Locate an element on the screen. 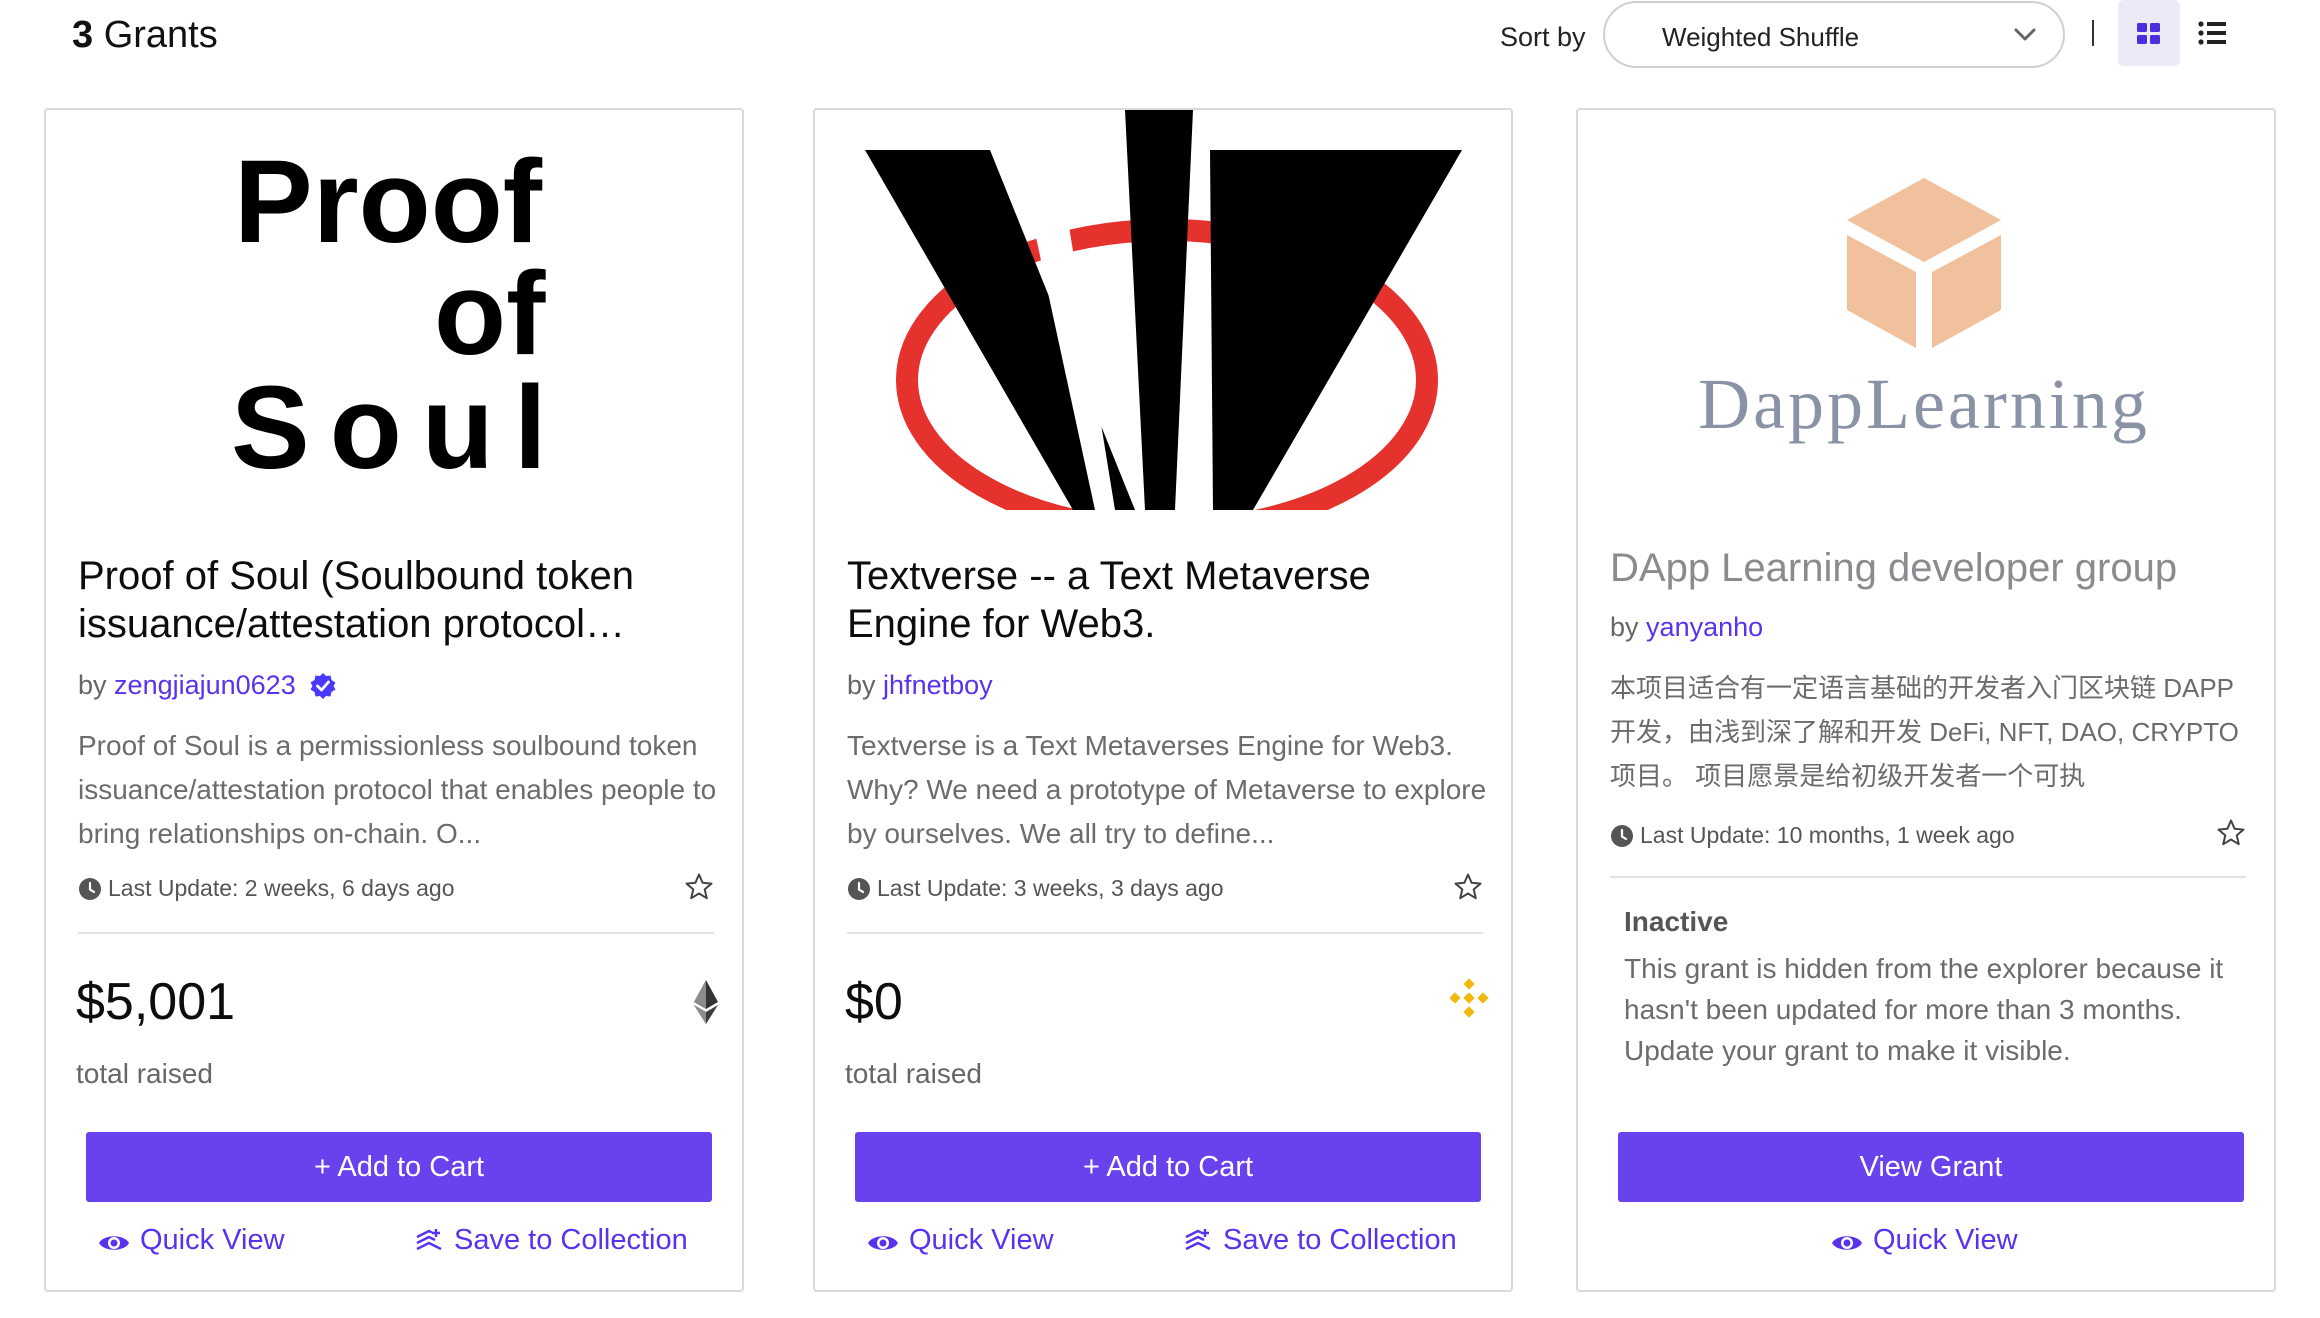 The image size is (2320, 1318). view-grant-button: View Grant is located at coordinates (1931, 1167).